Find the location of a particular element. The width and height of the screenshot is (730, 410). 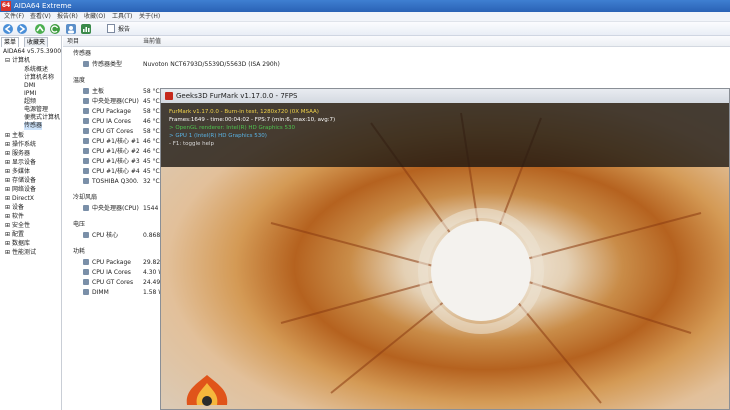

furmark-flame-logo-icon is located at coordinates (207, 390).